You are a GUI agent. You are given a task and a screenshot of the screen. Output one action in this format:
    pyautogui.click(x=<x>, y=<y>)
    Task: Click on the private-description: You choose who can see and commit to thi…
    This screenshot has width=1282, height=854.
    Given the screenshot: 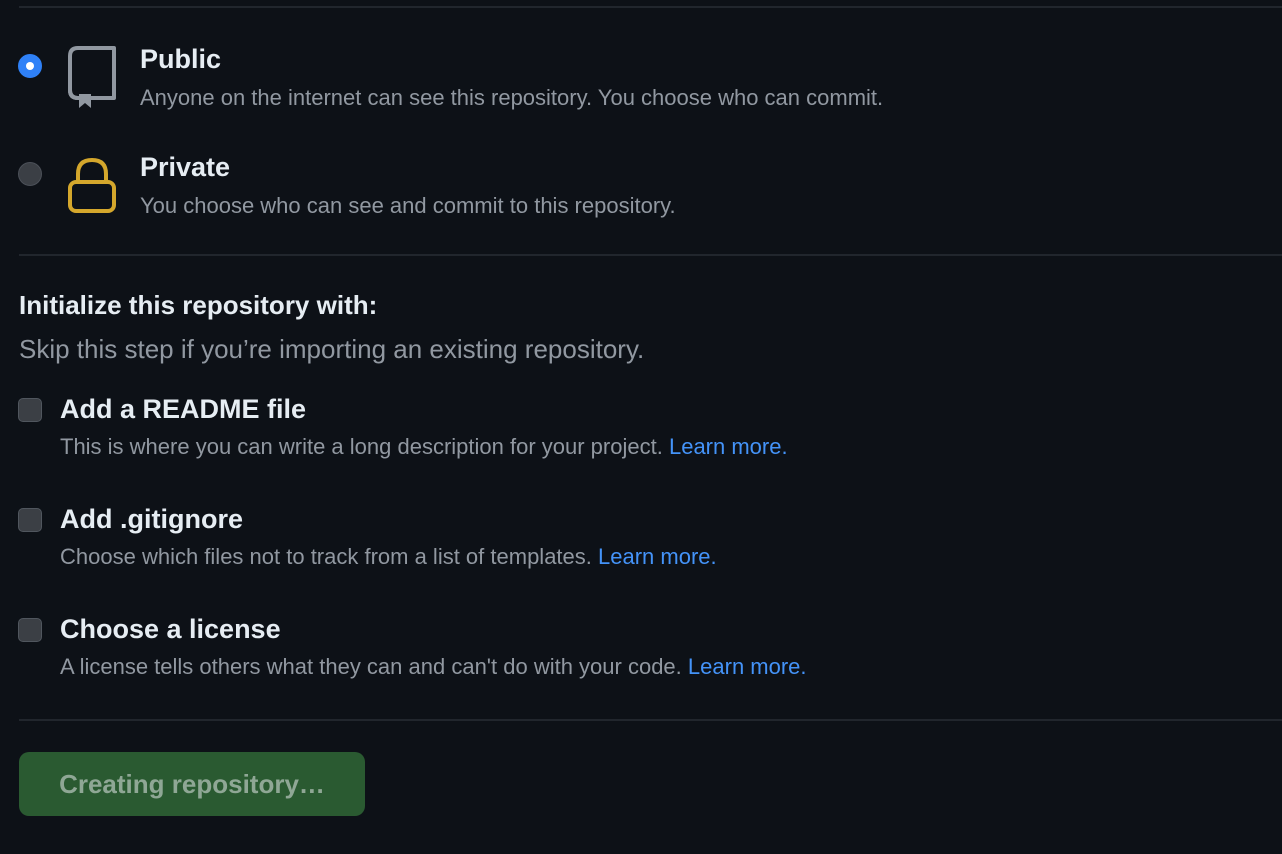 What is the action you would take?
    pyautogui.click(x=408, y=205)
    